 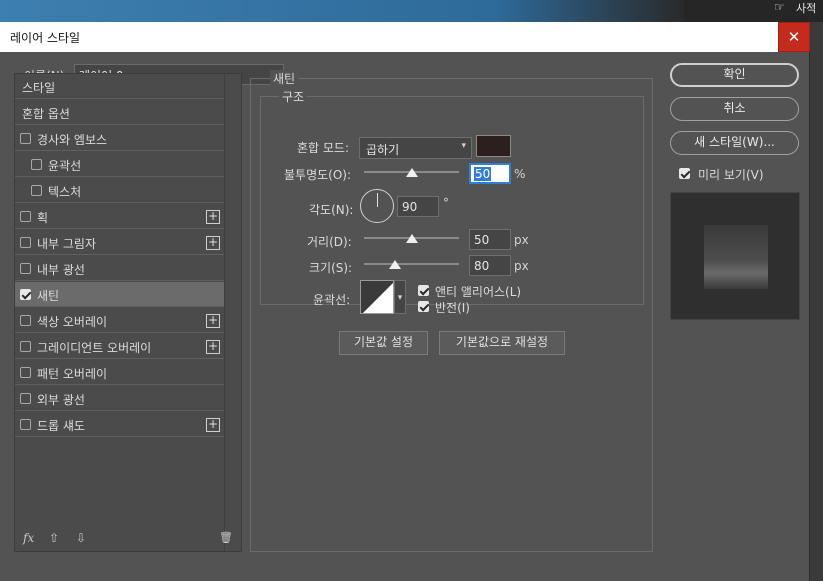 What do you see at coordinates (520, 174) in the screenshot?
I see `opacity-unit: %` at bounding box center [520, 174].